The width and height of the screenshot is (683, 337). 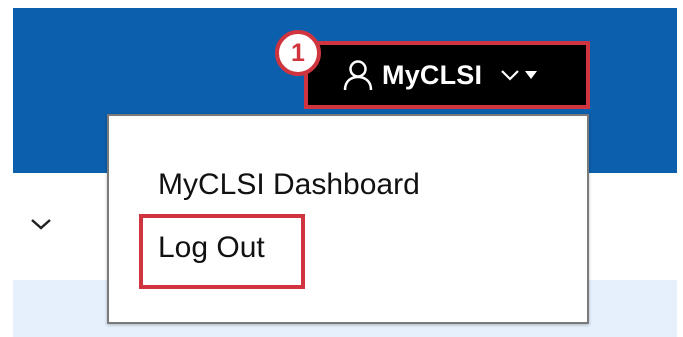 I want to click on account-menu-button: MyCLSI, so click(x=447, y=75).